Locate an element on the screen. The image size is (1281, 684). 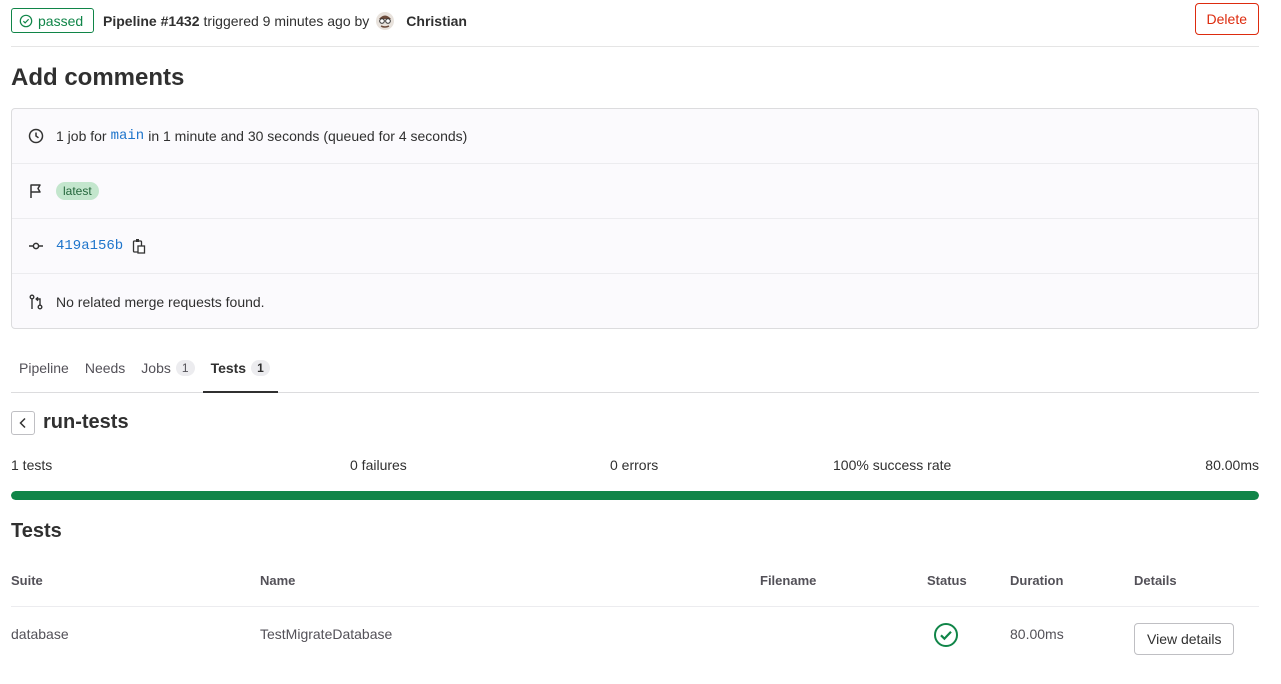
flag-icon is located at coordinates (35, 191).